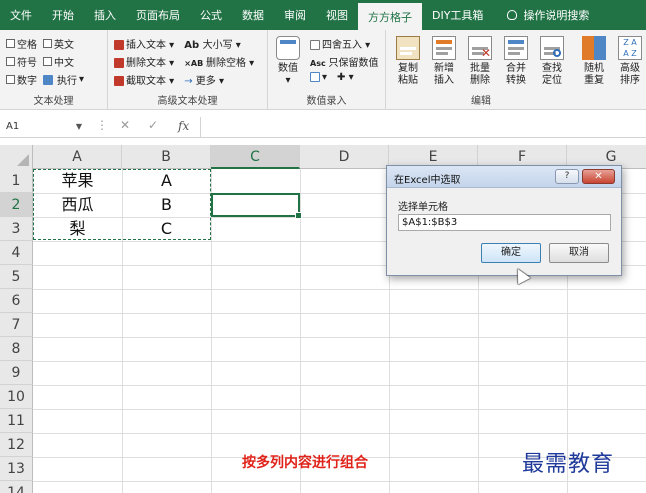 Image resolution: width=646 pixels, height=493 pixels. Describe the element at coordinates (552, 61) in the screenshot. I see `find-locate-button: 查找定位` at that location.